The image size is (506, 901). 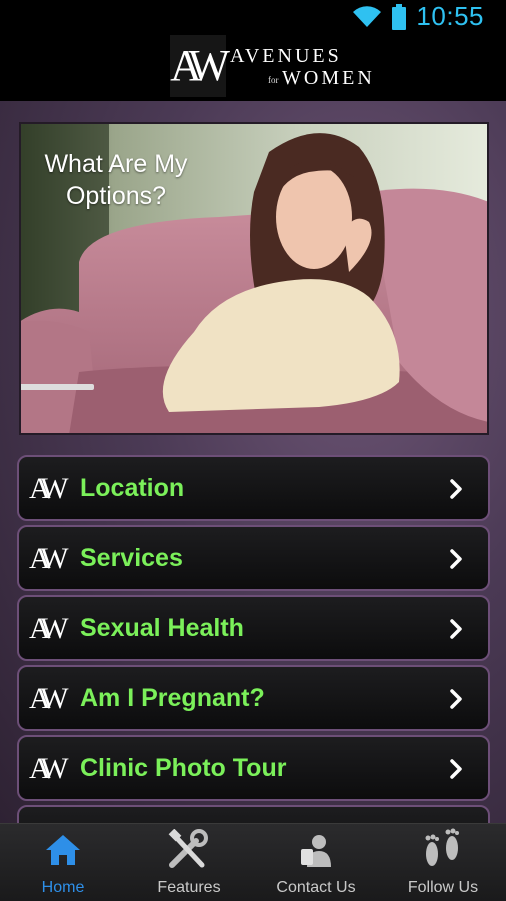 I want to click on tab-contact-us: Contact Us, so click(x=316, y=862).